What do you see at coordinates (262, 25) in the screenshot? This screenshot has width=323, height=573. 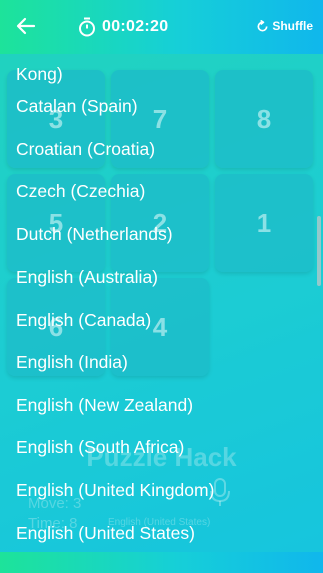 I see `refresh-icon` at bounding box center [262, 25].